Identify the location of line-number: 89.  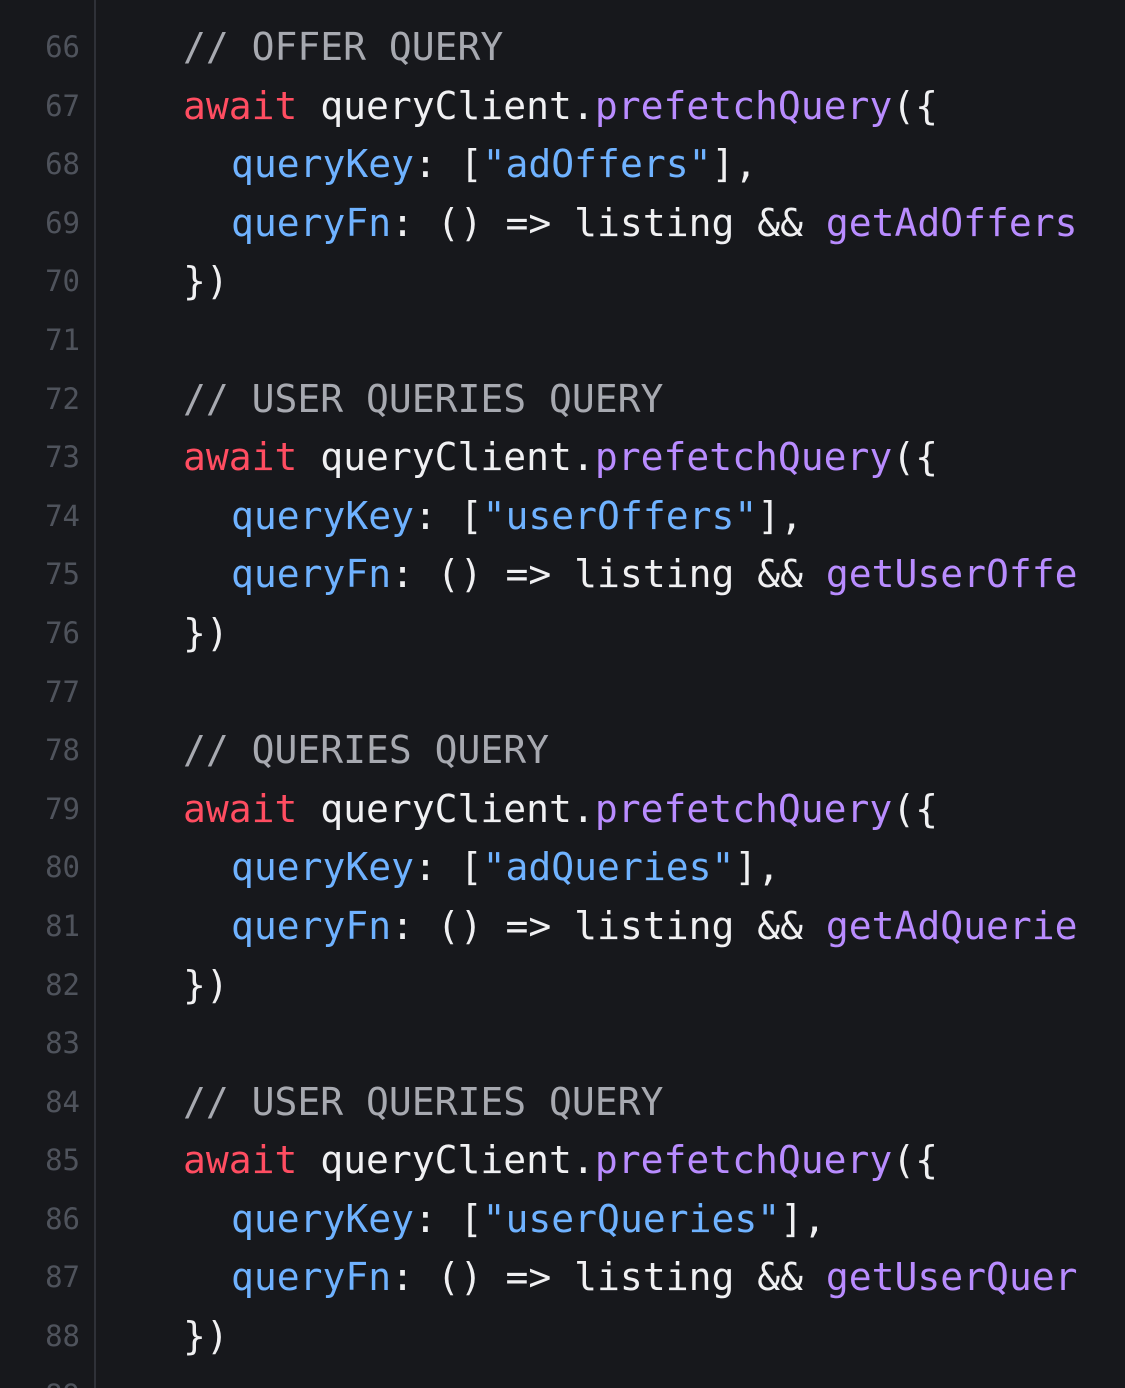
(40, 1377).